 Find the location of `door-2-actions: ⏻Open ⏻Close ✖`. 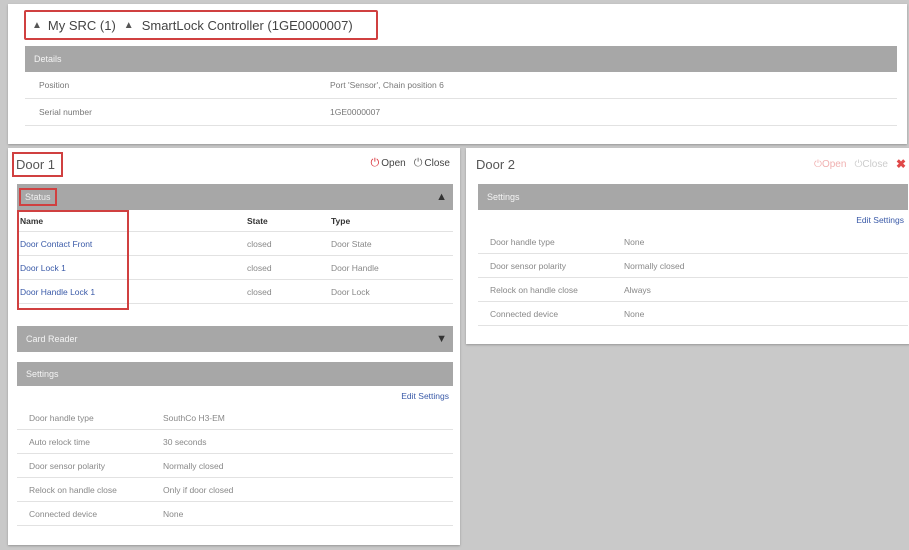

door-2-actions: ⏻Open ⏻Close ✖ is located at coordinates (860, 164).